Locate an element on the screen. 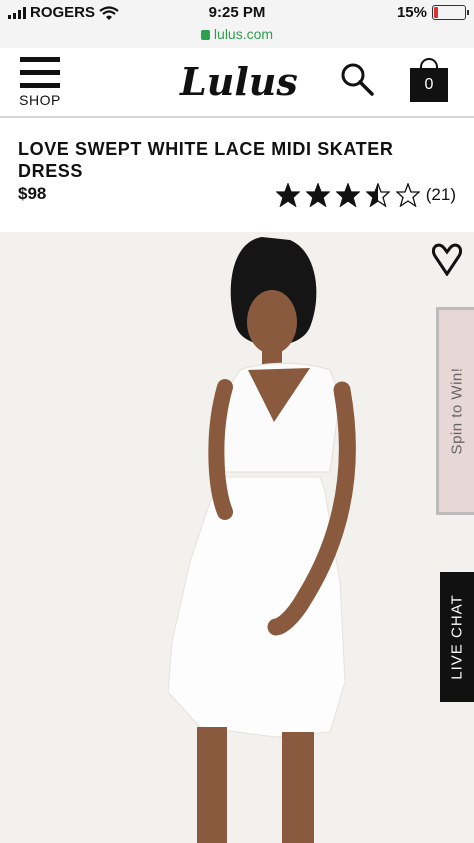  spin-to-win-label: Spin to Win! is located at coordinates (457, 411).